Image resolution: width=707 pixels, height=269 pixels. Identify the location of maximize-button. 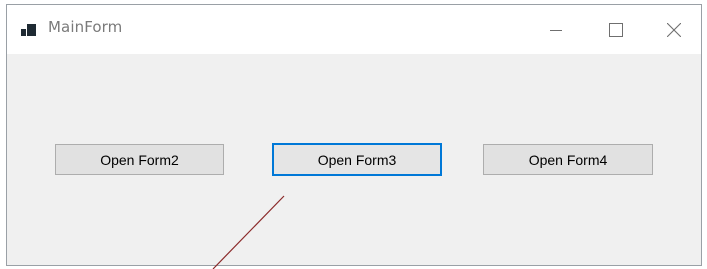
(616, 29).